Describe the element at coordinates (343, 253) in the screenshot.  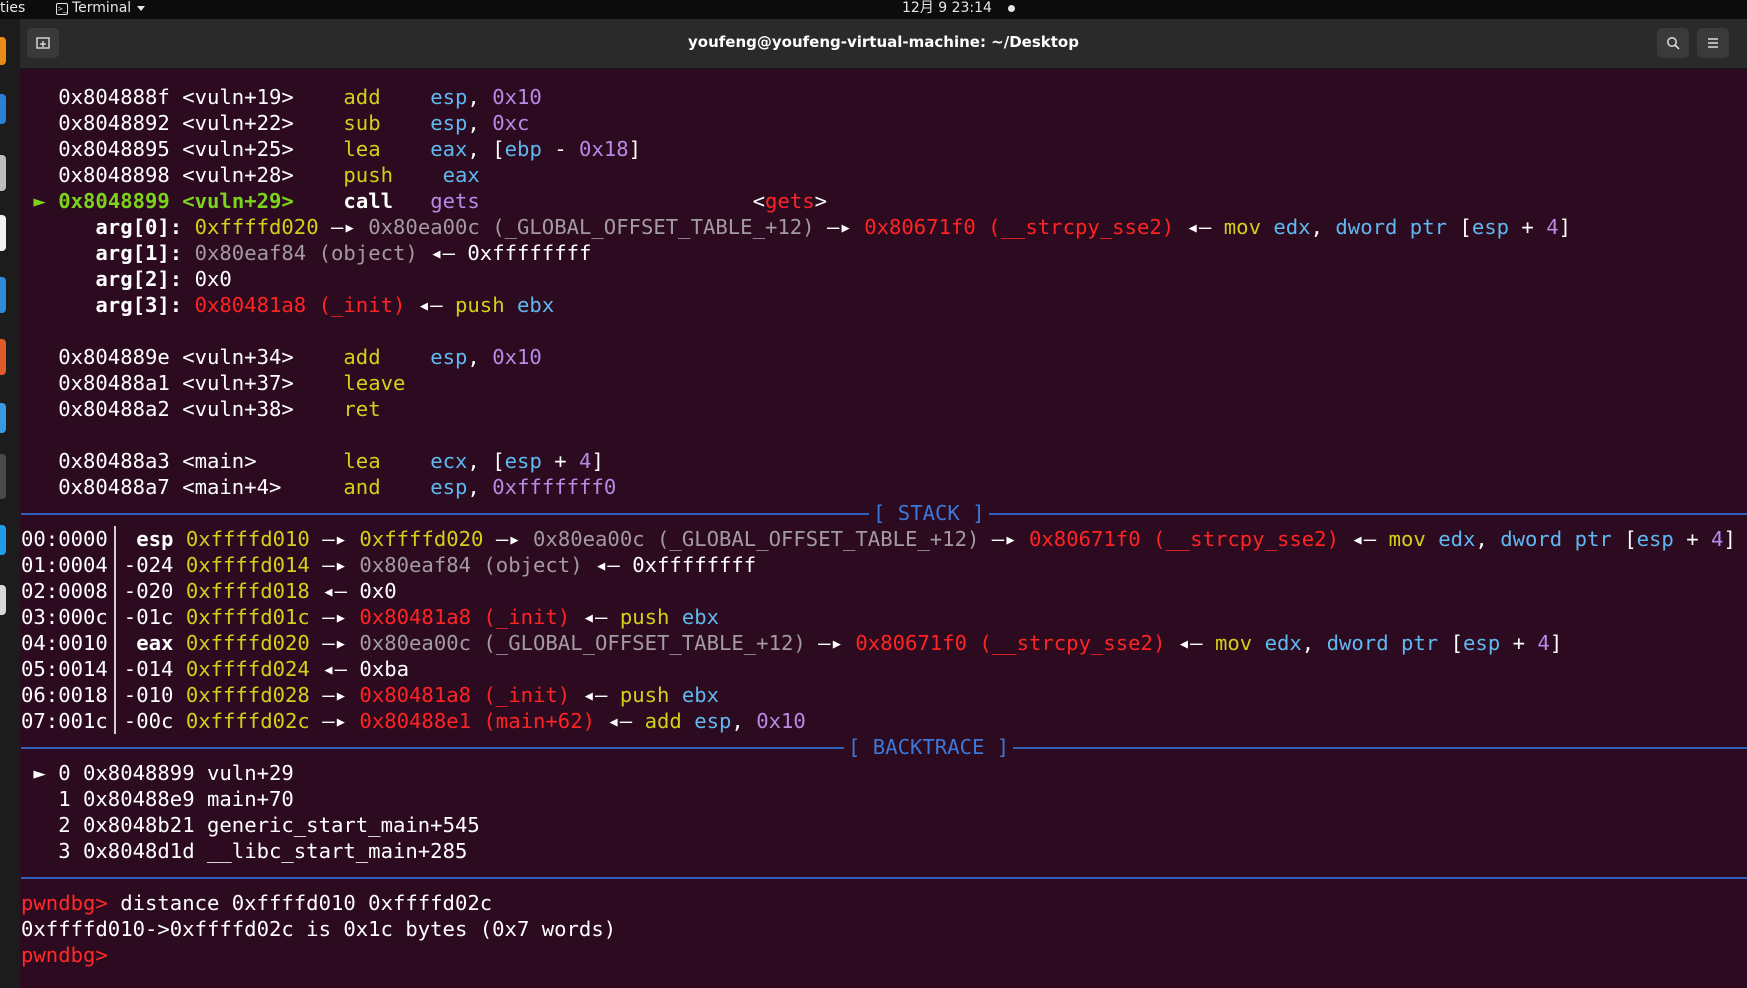
I see `call-arg-row: arg[1]: 0x80eaf84 (object) ◂— 0xffffffff` at that location.